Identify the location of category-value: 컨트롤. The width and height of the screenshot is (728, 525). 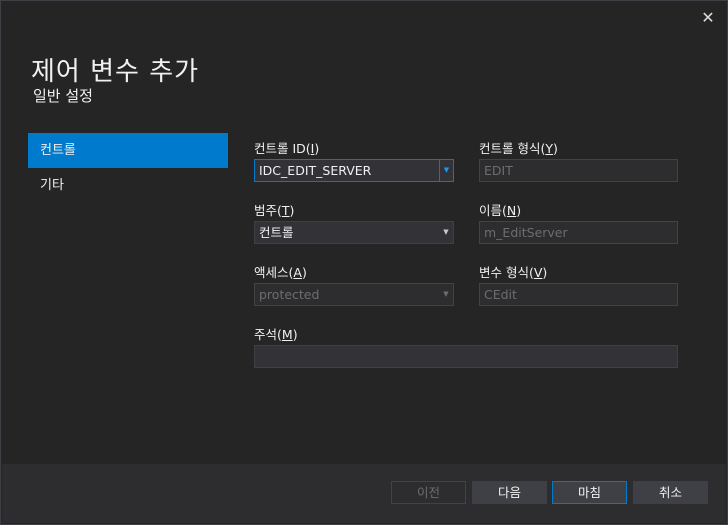
(276, 232).